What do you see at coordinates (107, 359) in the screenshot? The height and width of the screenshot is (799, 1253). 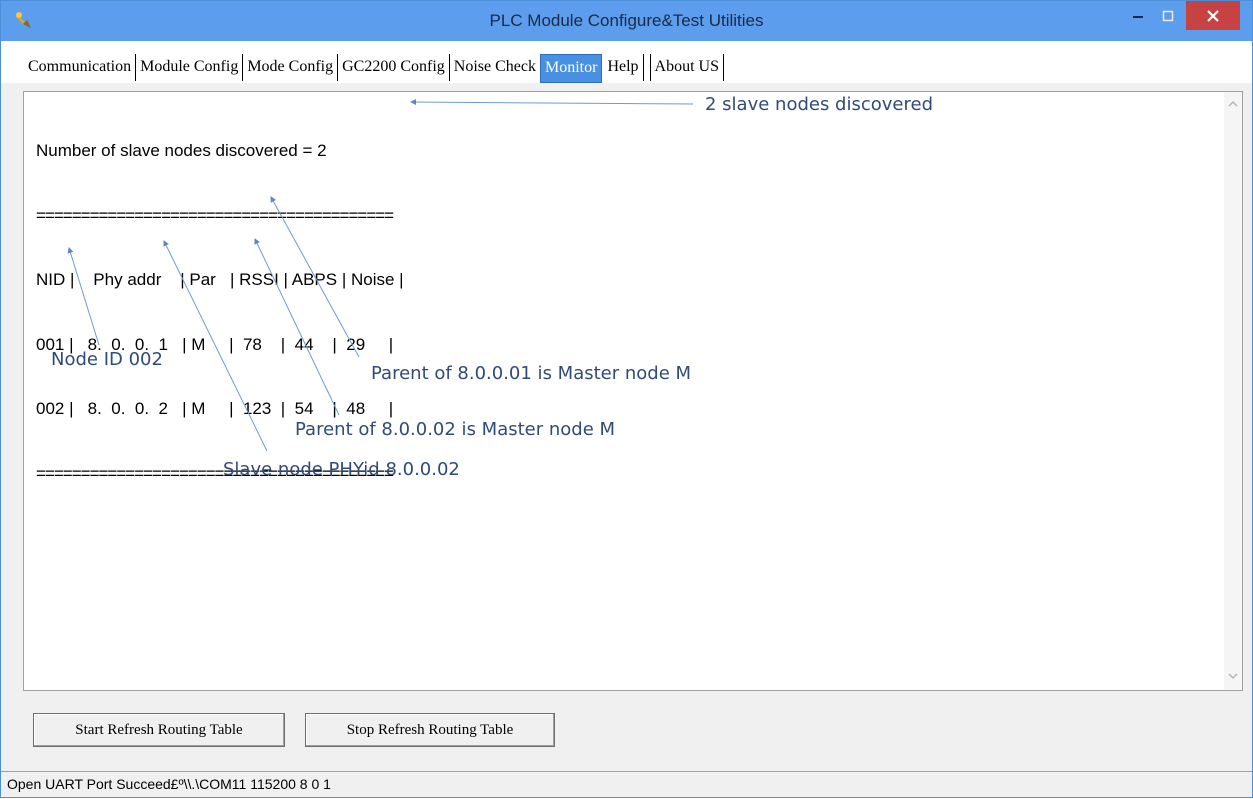 I see `annotation-node-id: Node ID 002` at bounding box center [107, 359].